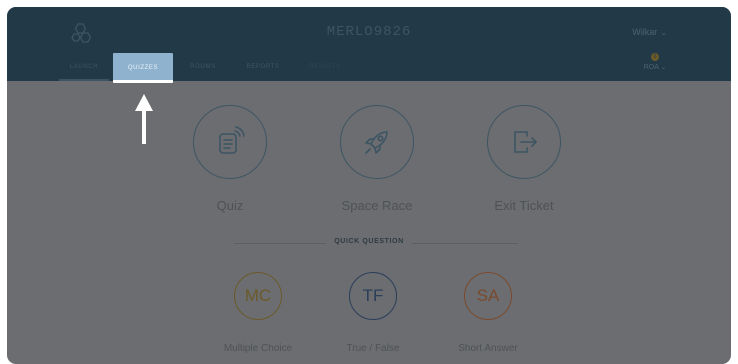 The width and height of the screenshot is (738, 364). I want to click on room-name: MERLO9826, so click(369, 32).